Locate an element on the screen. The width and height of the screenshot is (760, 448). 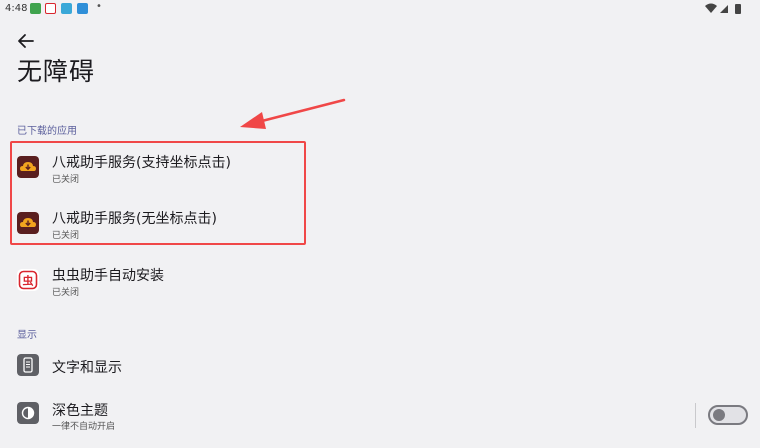
status-bar: 4:48 • is located at coordinates (380, 9).